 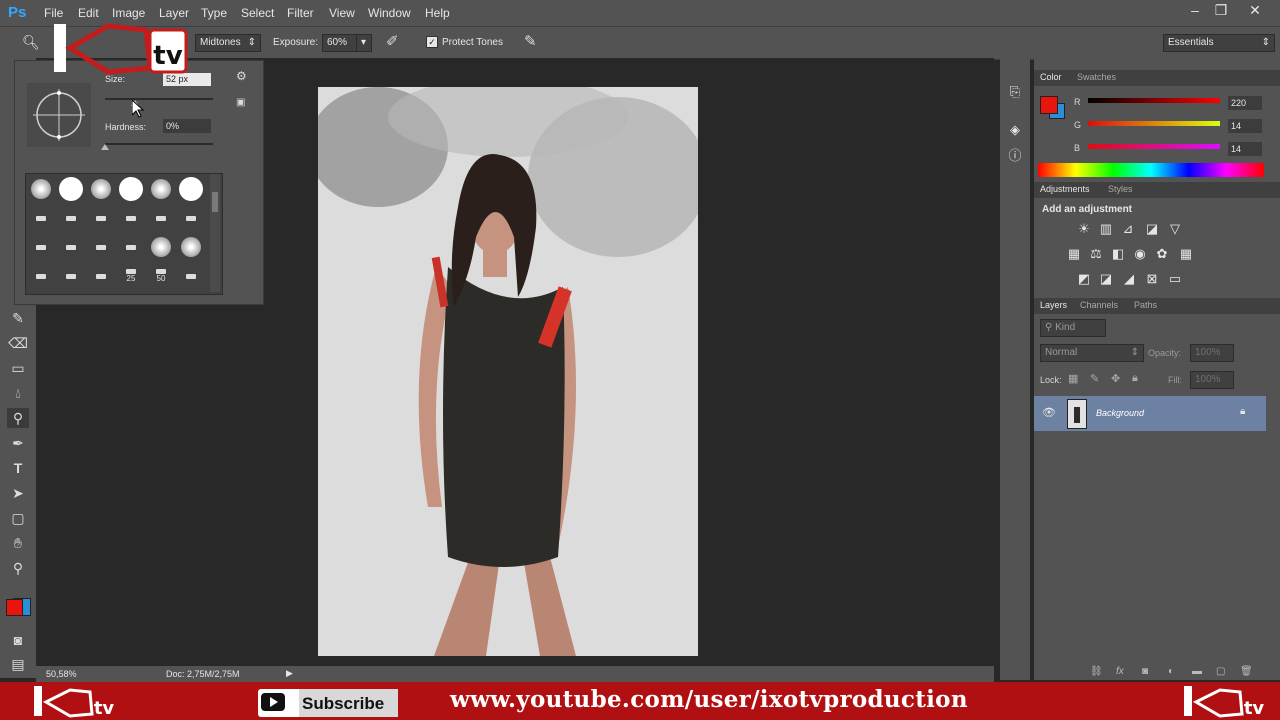 What do you see at coordinates (1118, 254) in the screenshot?
I see `black-white-icon: ◧` at bounding box center [1118, 254].